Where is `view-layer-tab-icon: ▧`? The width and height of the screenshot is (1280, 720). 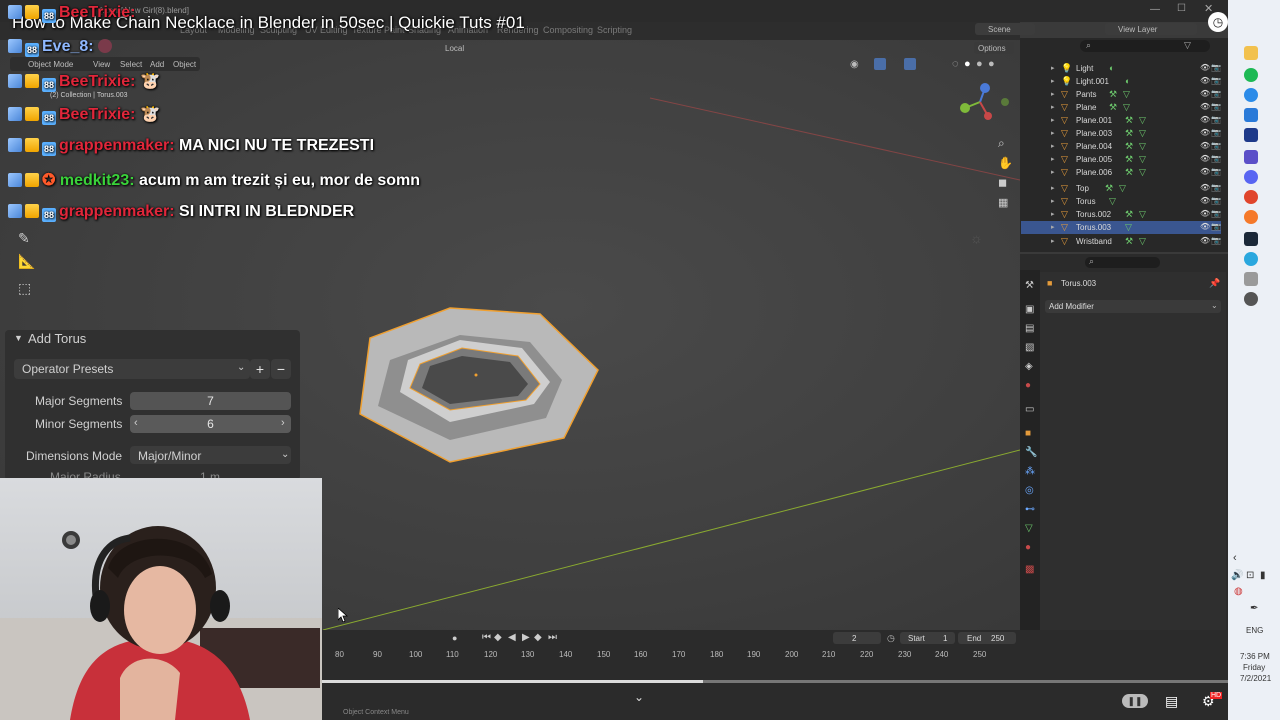 view-layer-tab-icon: ▧ is located at coordinates (1029, 347).